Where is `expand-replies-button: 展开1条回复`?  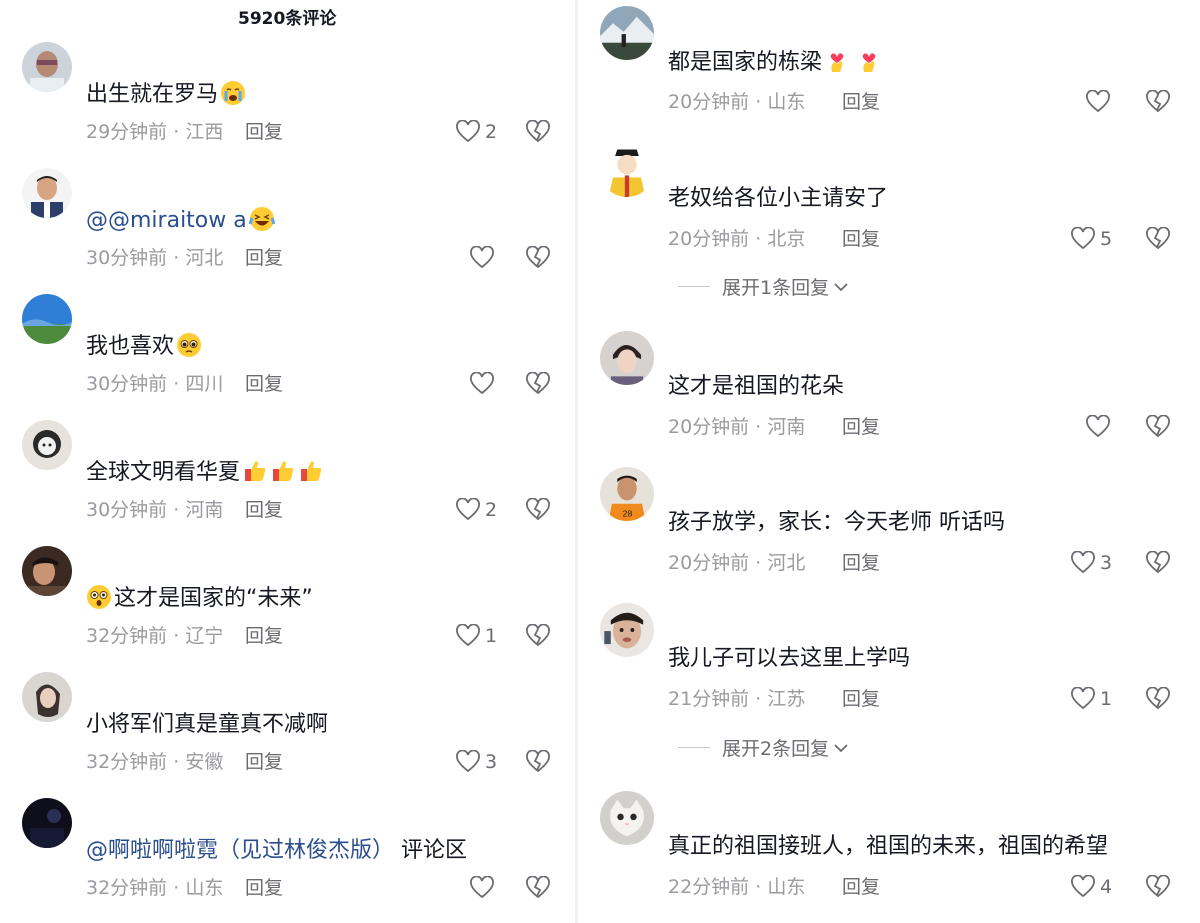 expand-replies-button: 展开1条回复 is located at coordinates (763, 286).